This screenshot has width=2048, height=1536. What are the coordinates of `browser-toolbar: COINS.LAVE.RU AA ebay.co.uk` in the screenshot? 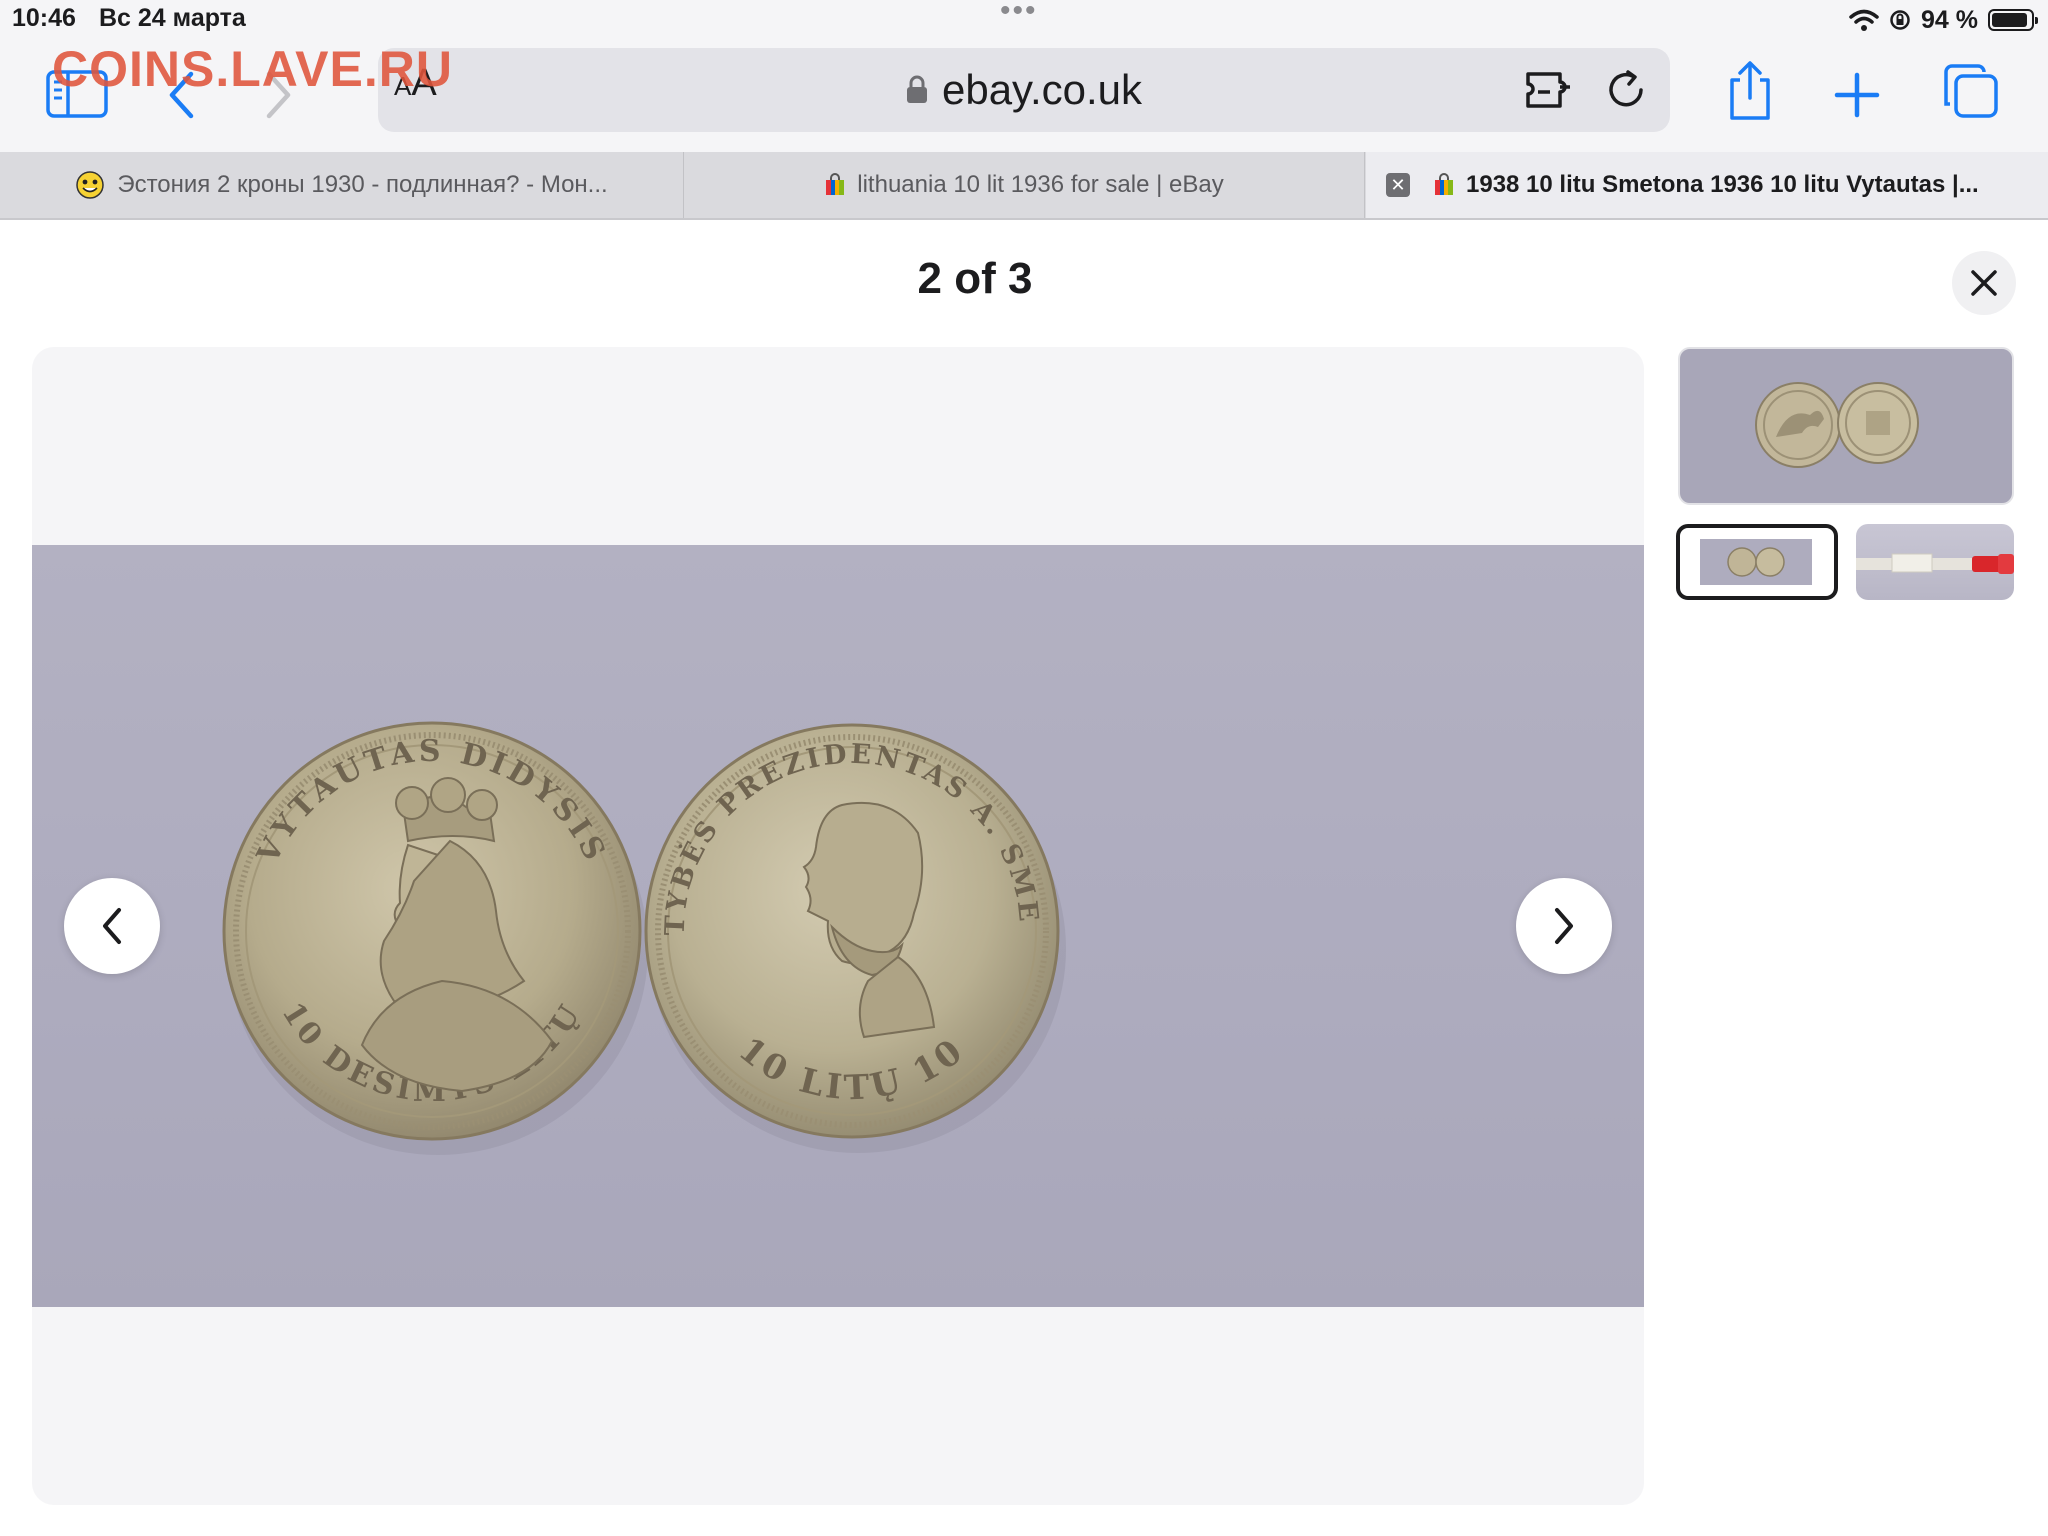 It's located at (1024, 96).